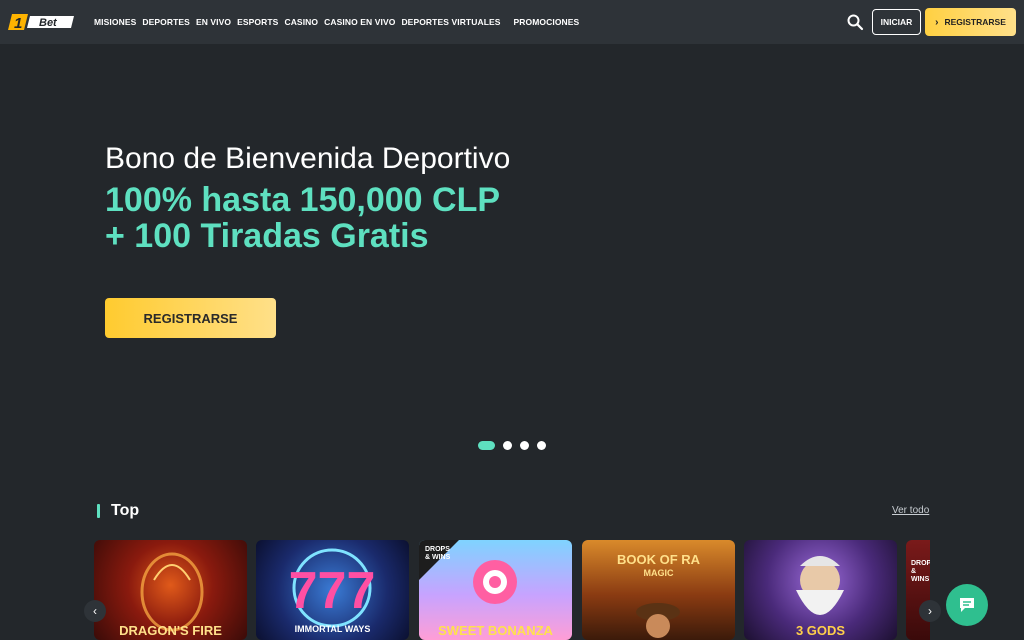  Describe the element at coordinates (213, 22) in the screenshot. I see `nav-item-en-vivo: EN VIVO` at that location.